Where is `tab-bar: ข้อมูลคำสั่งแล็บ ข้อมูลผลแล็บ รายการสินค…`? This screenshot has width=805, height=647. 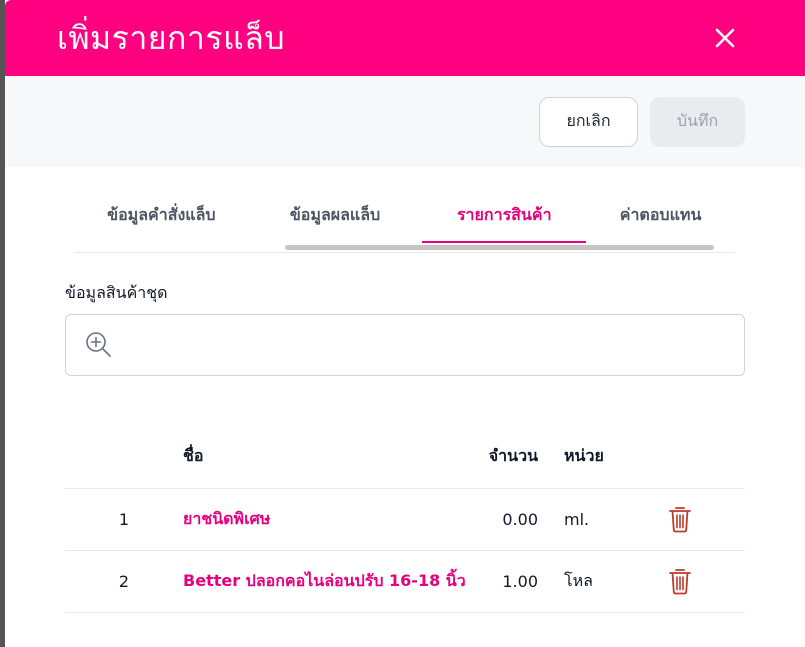 tab-bar: ข้อมูลคำสั่งแล็บ ข้อมูลผลแล็บ รายการสินค… is located at coordinates (405, 225).